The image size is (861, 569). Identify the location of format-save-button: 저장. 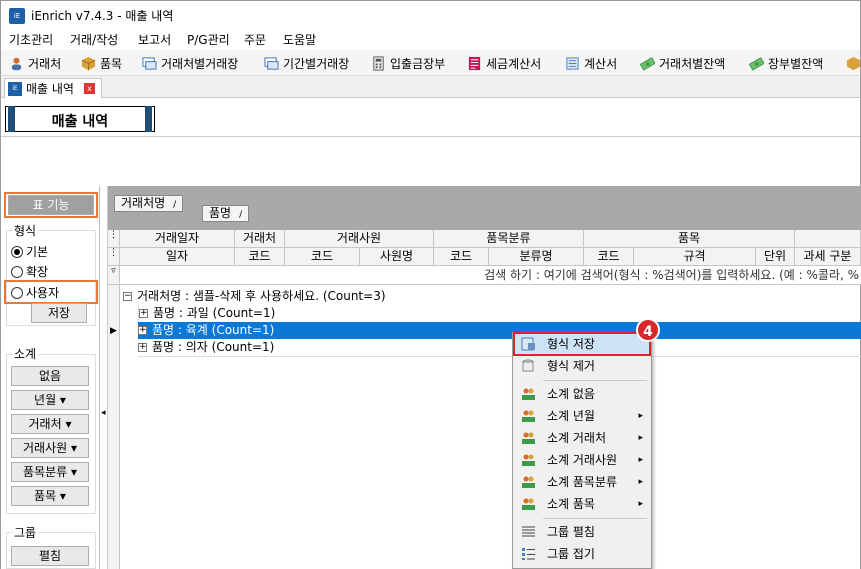
(59, 313).